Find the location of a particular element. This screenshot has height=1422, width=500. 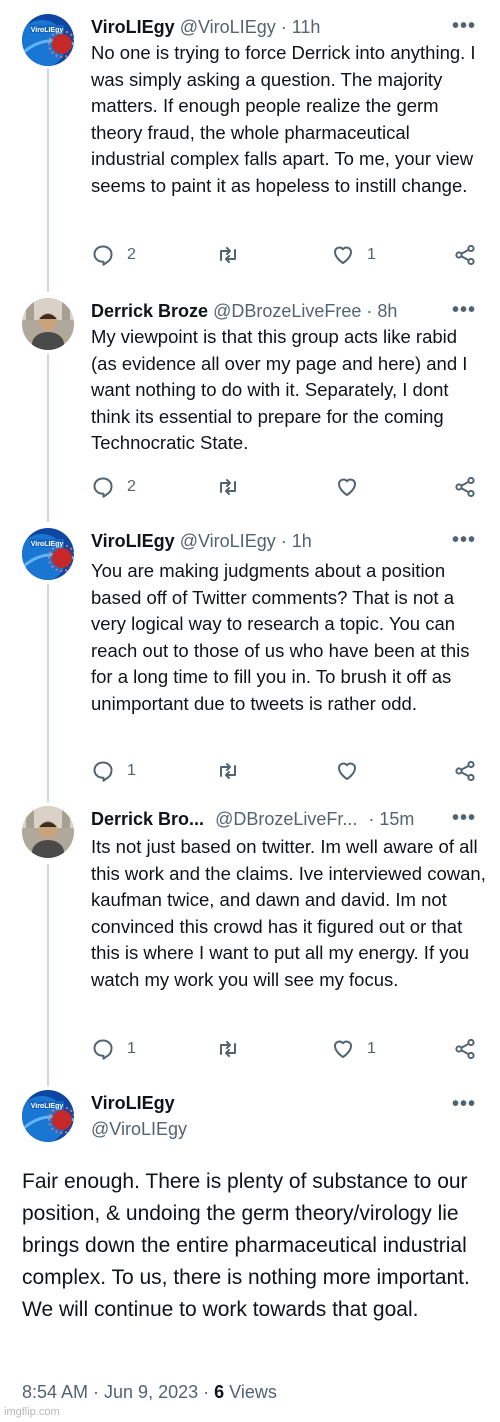

post-timestamp: 8:54 AM · Jun 9, 2023 · is located at coordinates (115, 1392).